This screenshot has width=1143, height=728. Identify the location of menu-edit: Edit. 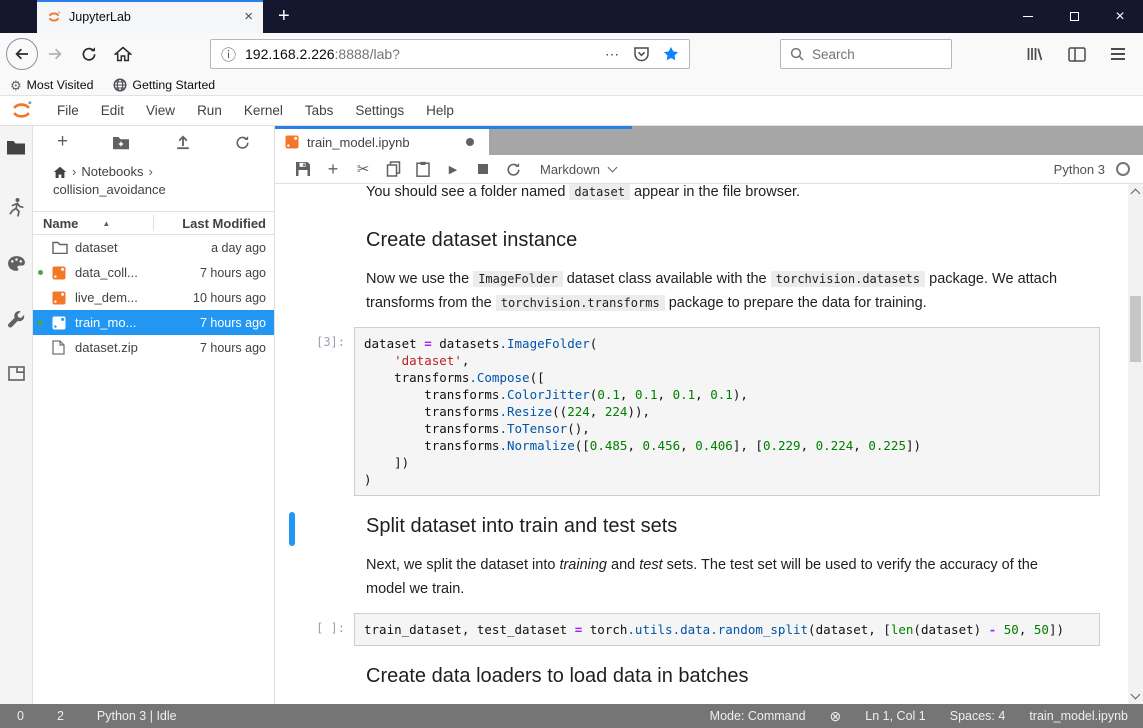
(112, 110).